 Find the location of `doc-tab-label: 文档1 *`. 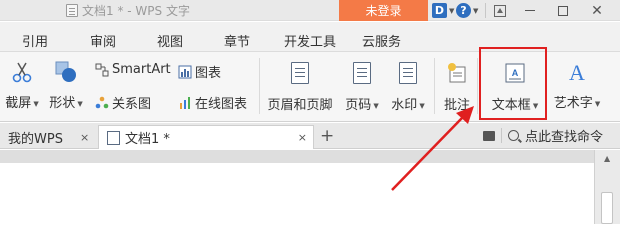

doc-tab-label: 文档1 * is located at coordinates (147, 139).